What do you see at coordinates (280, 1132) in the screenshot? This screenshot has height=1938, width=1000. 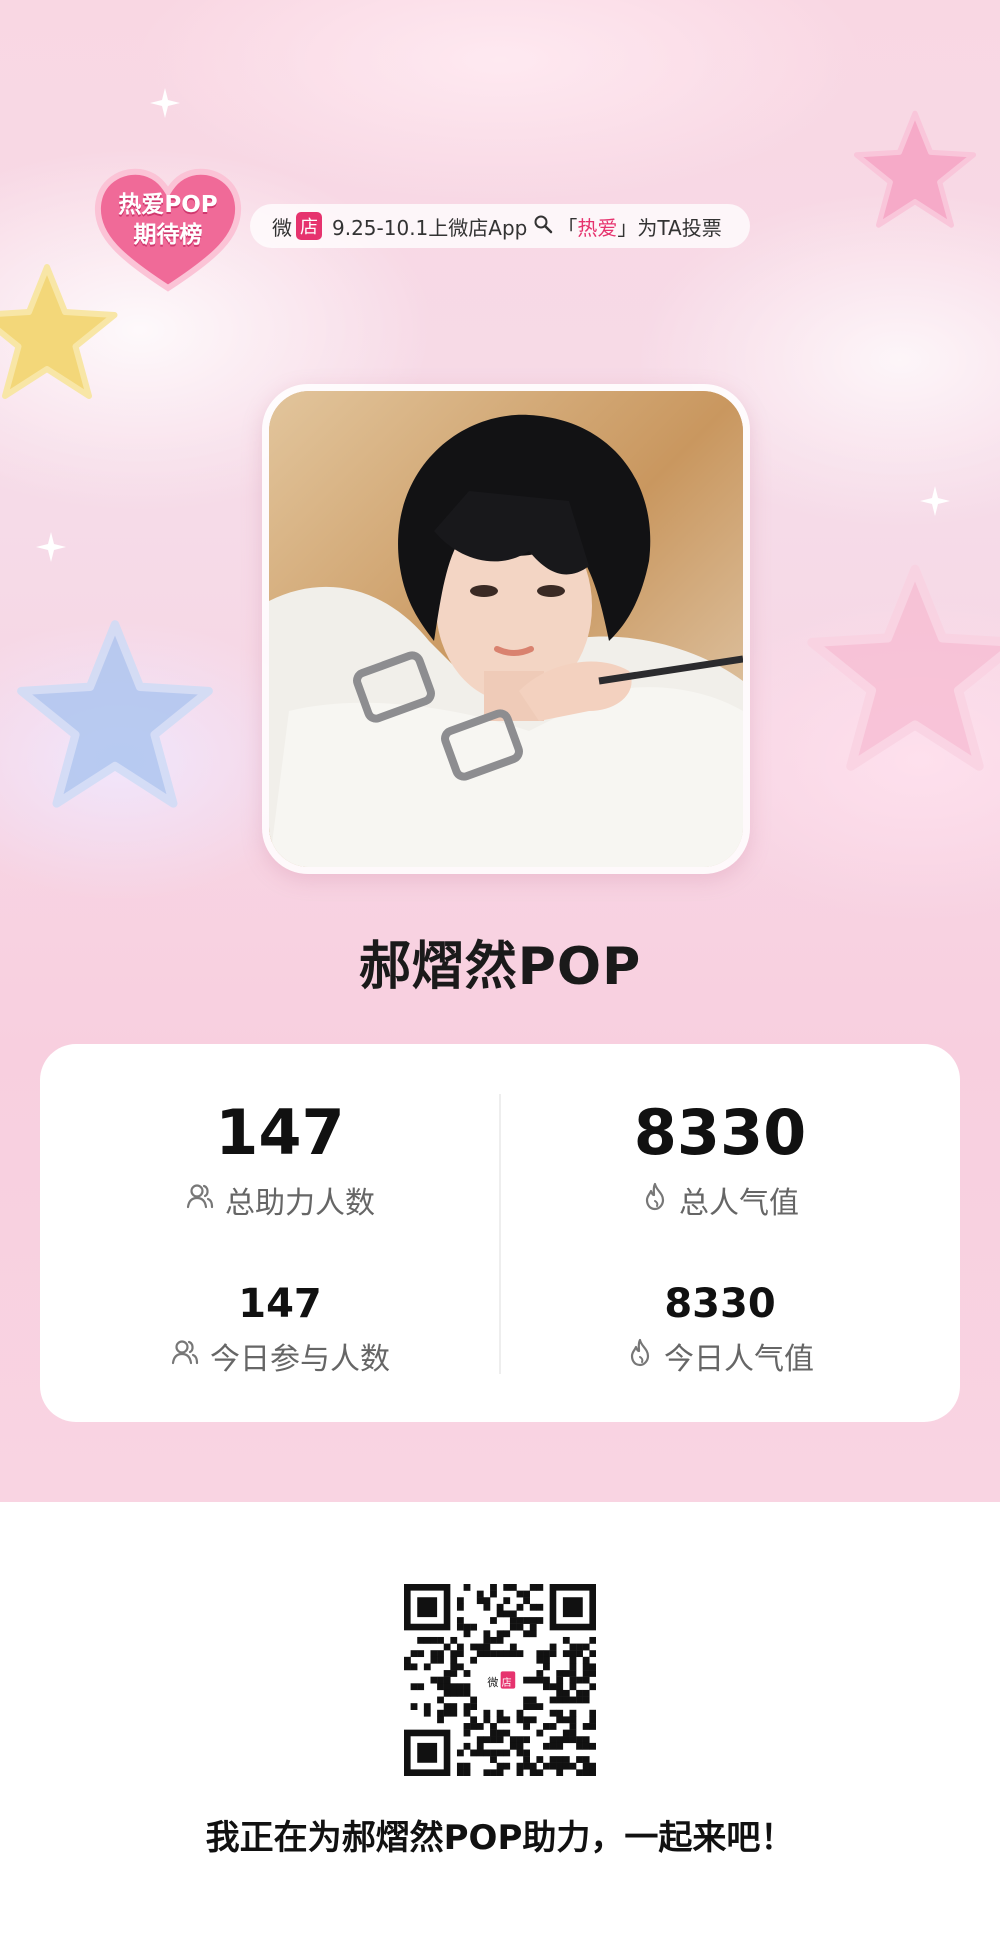 I see `total-helpers-value: 147` at bounding box center [280, 1132].